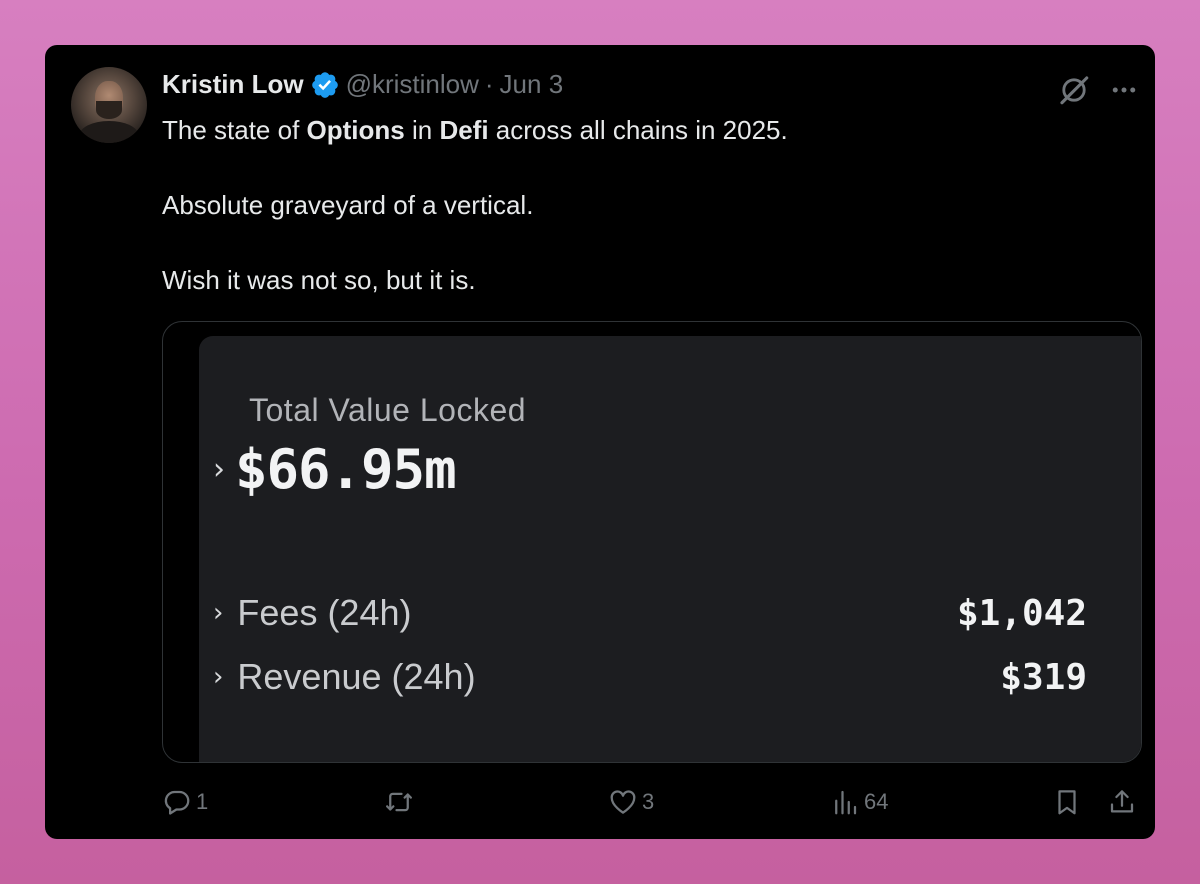 This screenshot has height=884, width=1200. I want to click on fees-label: Fees (24h), so click(324, 612).